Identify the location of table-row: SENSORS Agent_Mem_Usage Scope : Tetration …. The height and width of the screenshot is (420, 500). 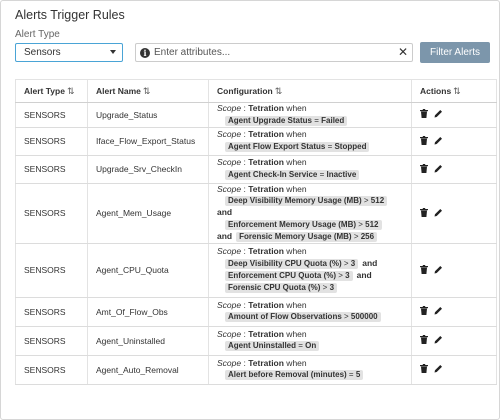
(256, 213).